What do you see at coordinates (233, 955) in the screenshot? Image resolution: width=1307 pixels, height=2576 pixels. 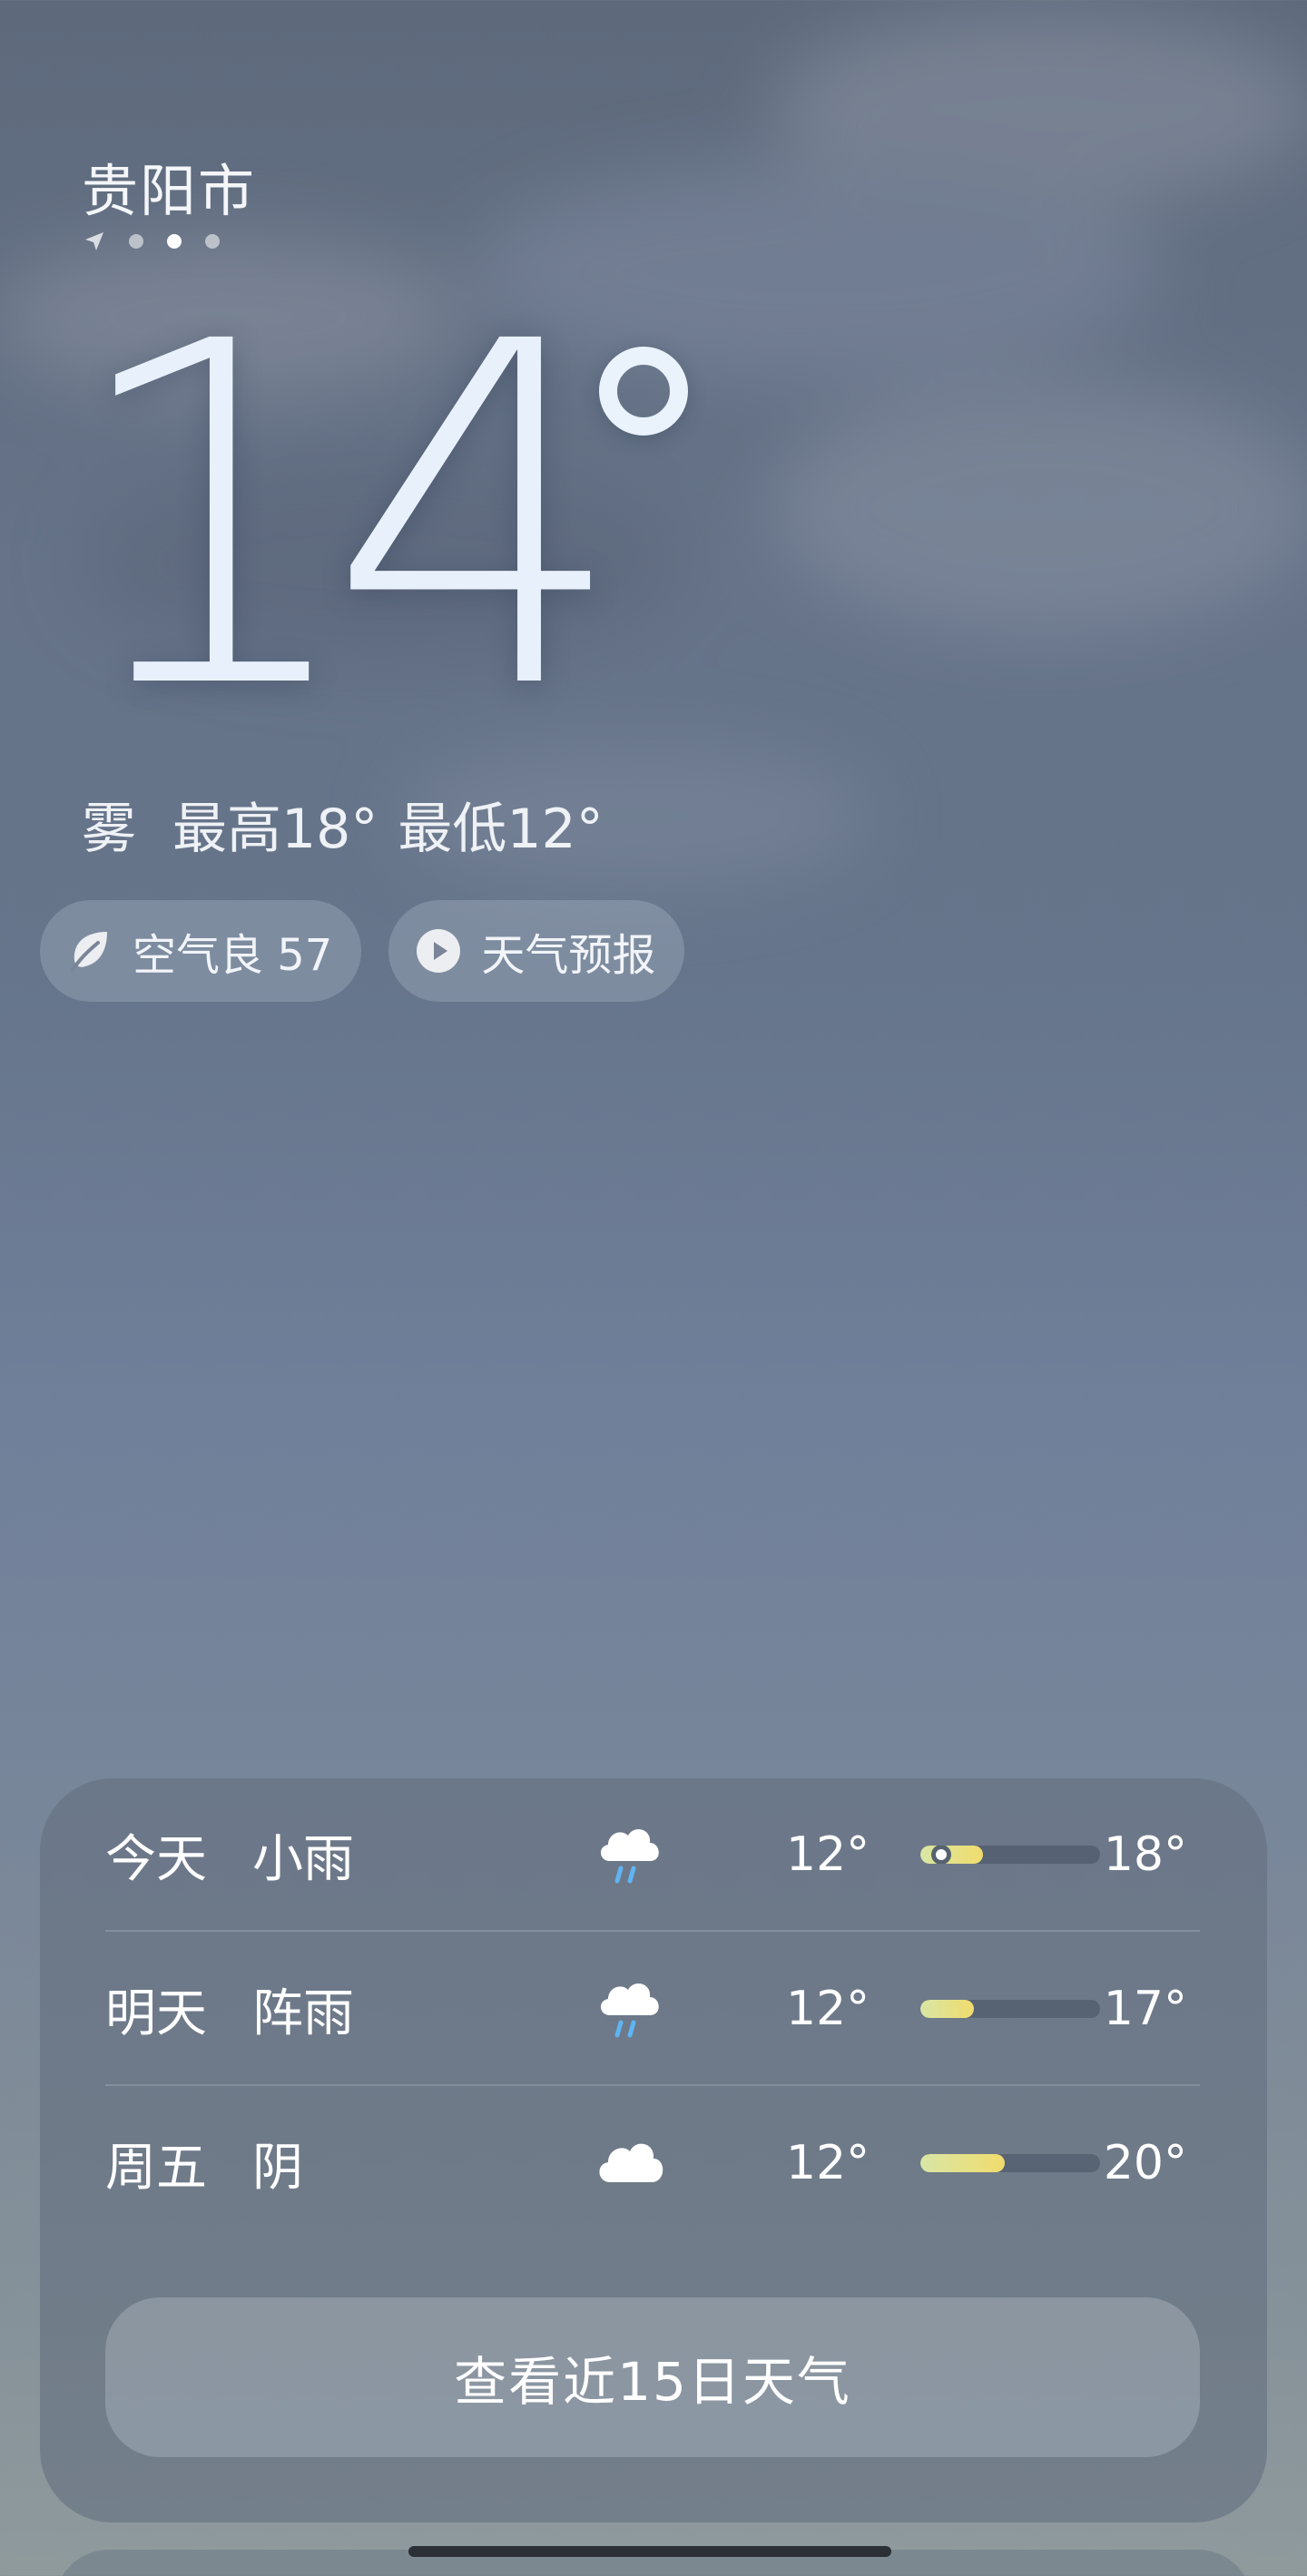 I see `air-quality-label: 空气良 57` at bounding box center [233, 955].